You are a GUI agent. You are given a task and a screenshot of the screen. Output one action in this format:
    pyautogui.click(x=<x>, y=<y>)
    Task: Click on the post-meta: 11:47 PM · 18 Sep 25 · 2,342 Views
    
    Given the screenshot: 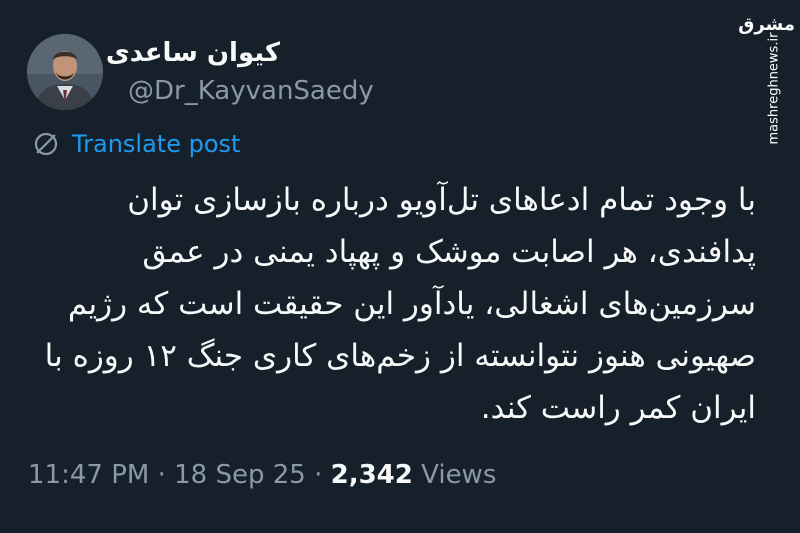 What is the action you would take?
    pyautogui.click(x=262, y=475)
    